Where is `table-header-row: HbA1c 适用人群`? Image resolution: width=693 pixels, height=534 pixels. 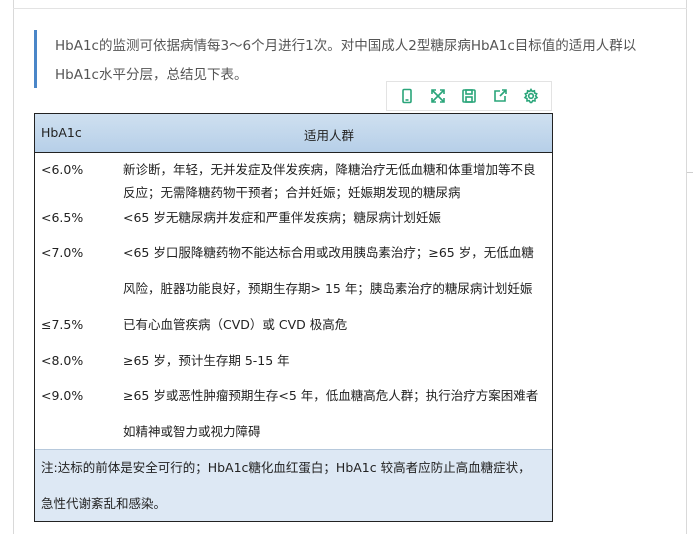
table-header-row: HbA1c 适用人群 is located at coordinates (293, 133).